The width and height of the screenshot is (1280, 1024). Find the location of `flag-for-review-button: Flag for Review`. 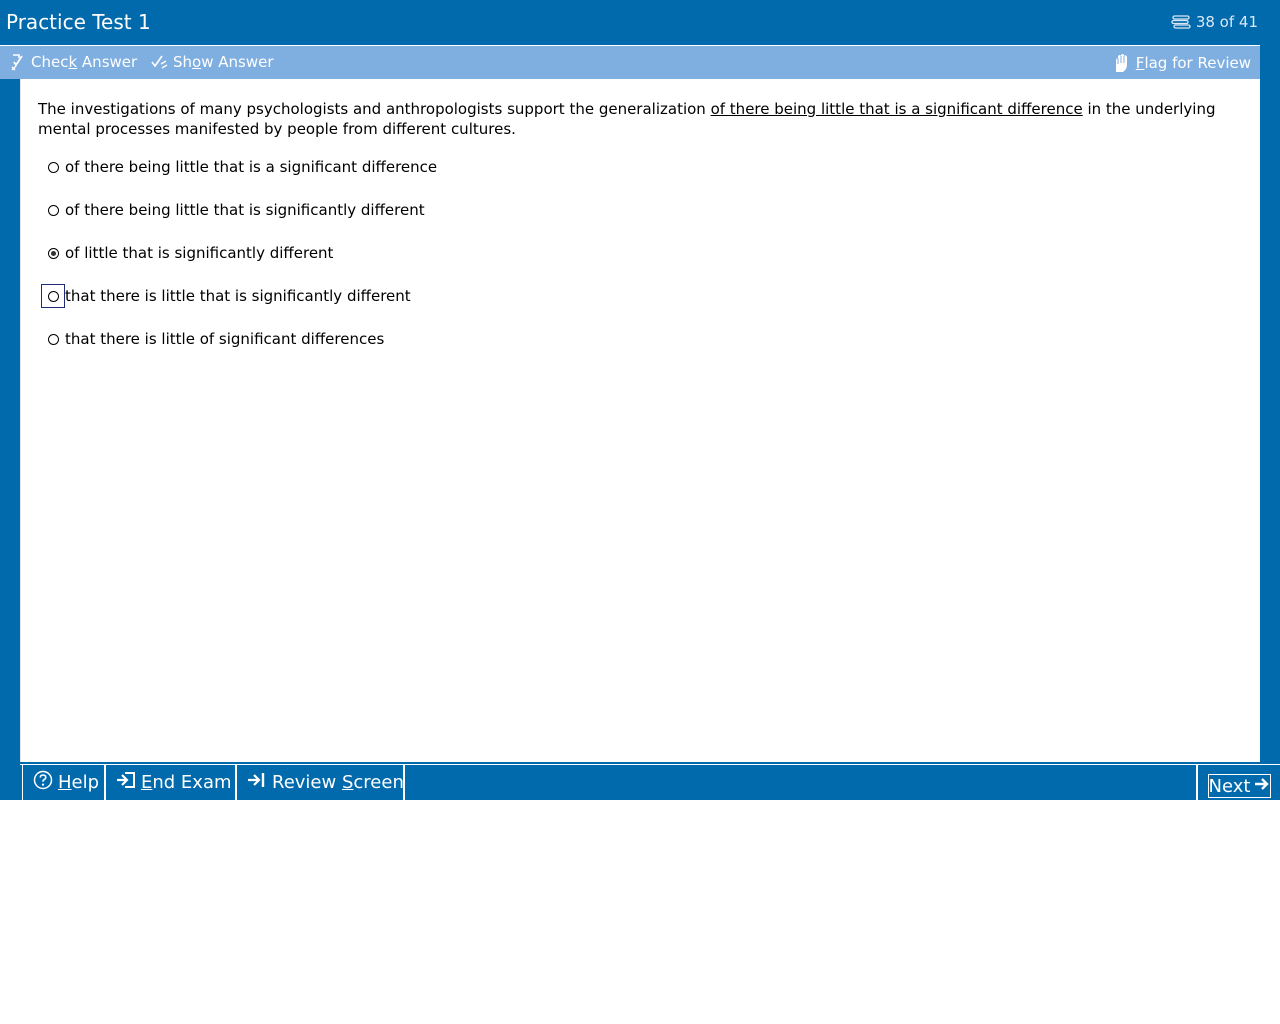

flag-for-review-button: Flag for Review is located at coordinates (1182, 63).